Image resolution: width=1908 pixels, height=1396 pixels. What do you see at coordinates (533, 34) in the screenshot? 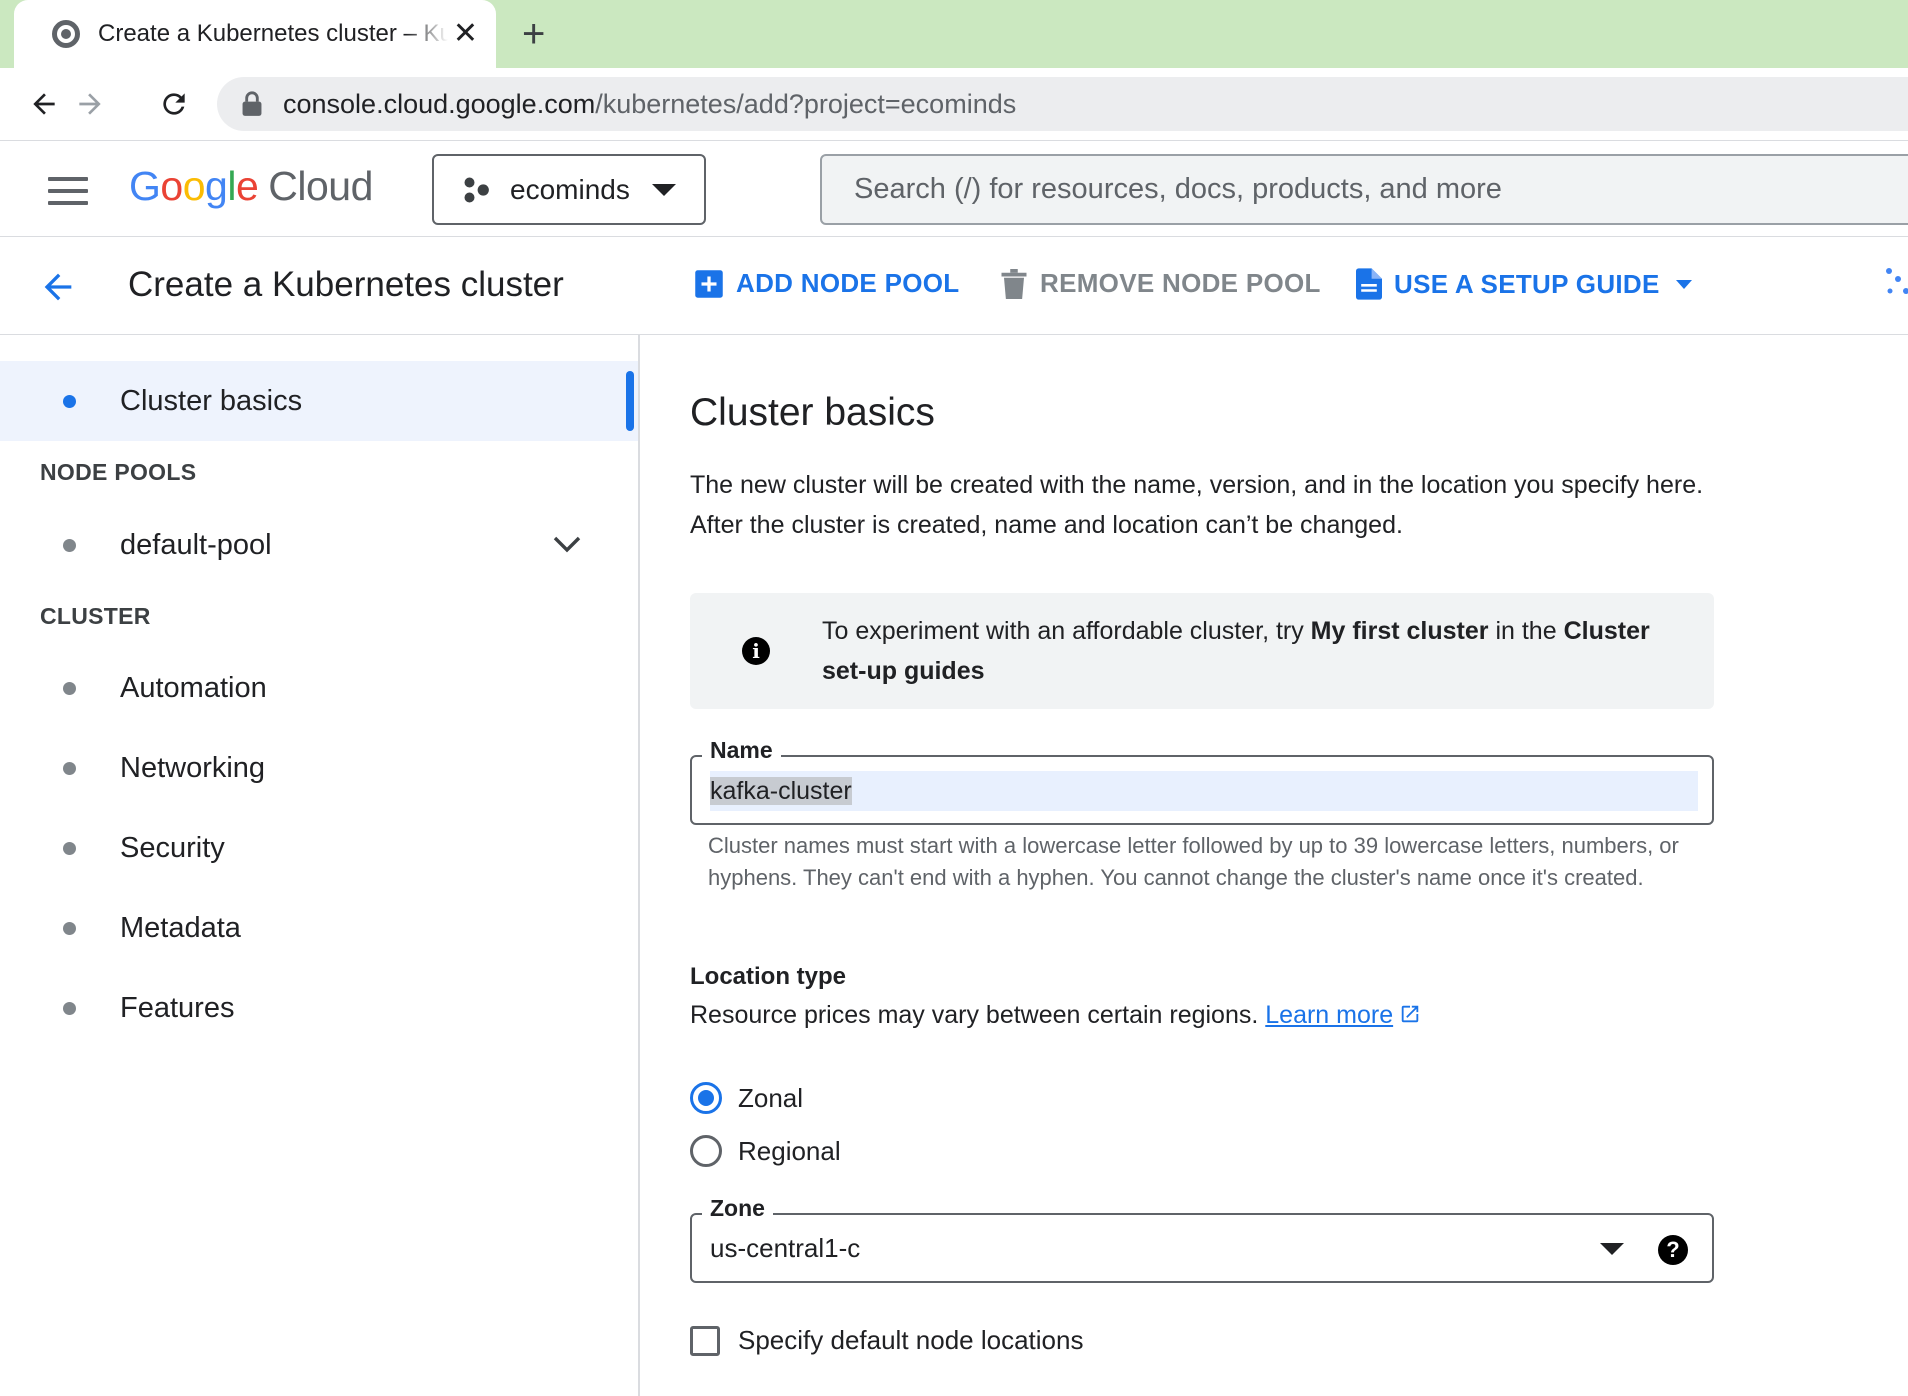
I see `new-tab-button: +` at bounding box center [533, 34].